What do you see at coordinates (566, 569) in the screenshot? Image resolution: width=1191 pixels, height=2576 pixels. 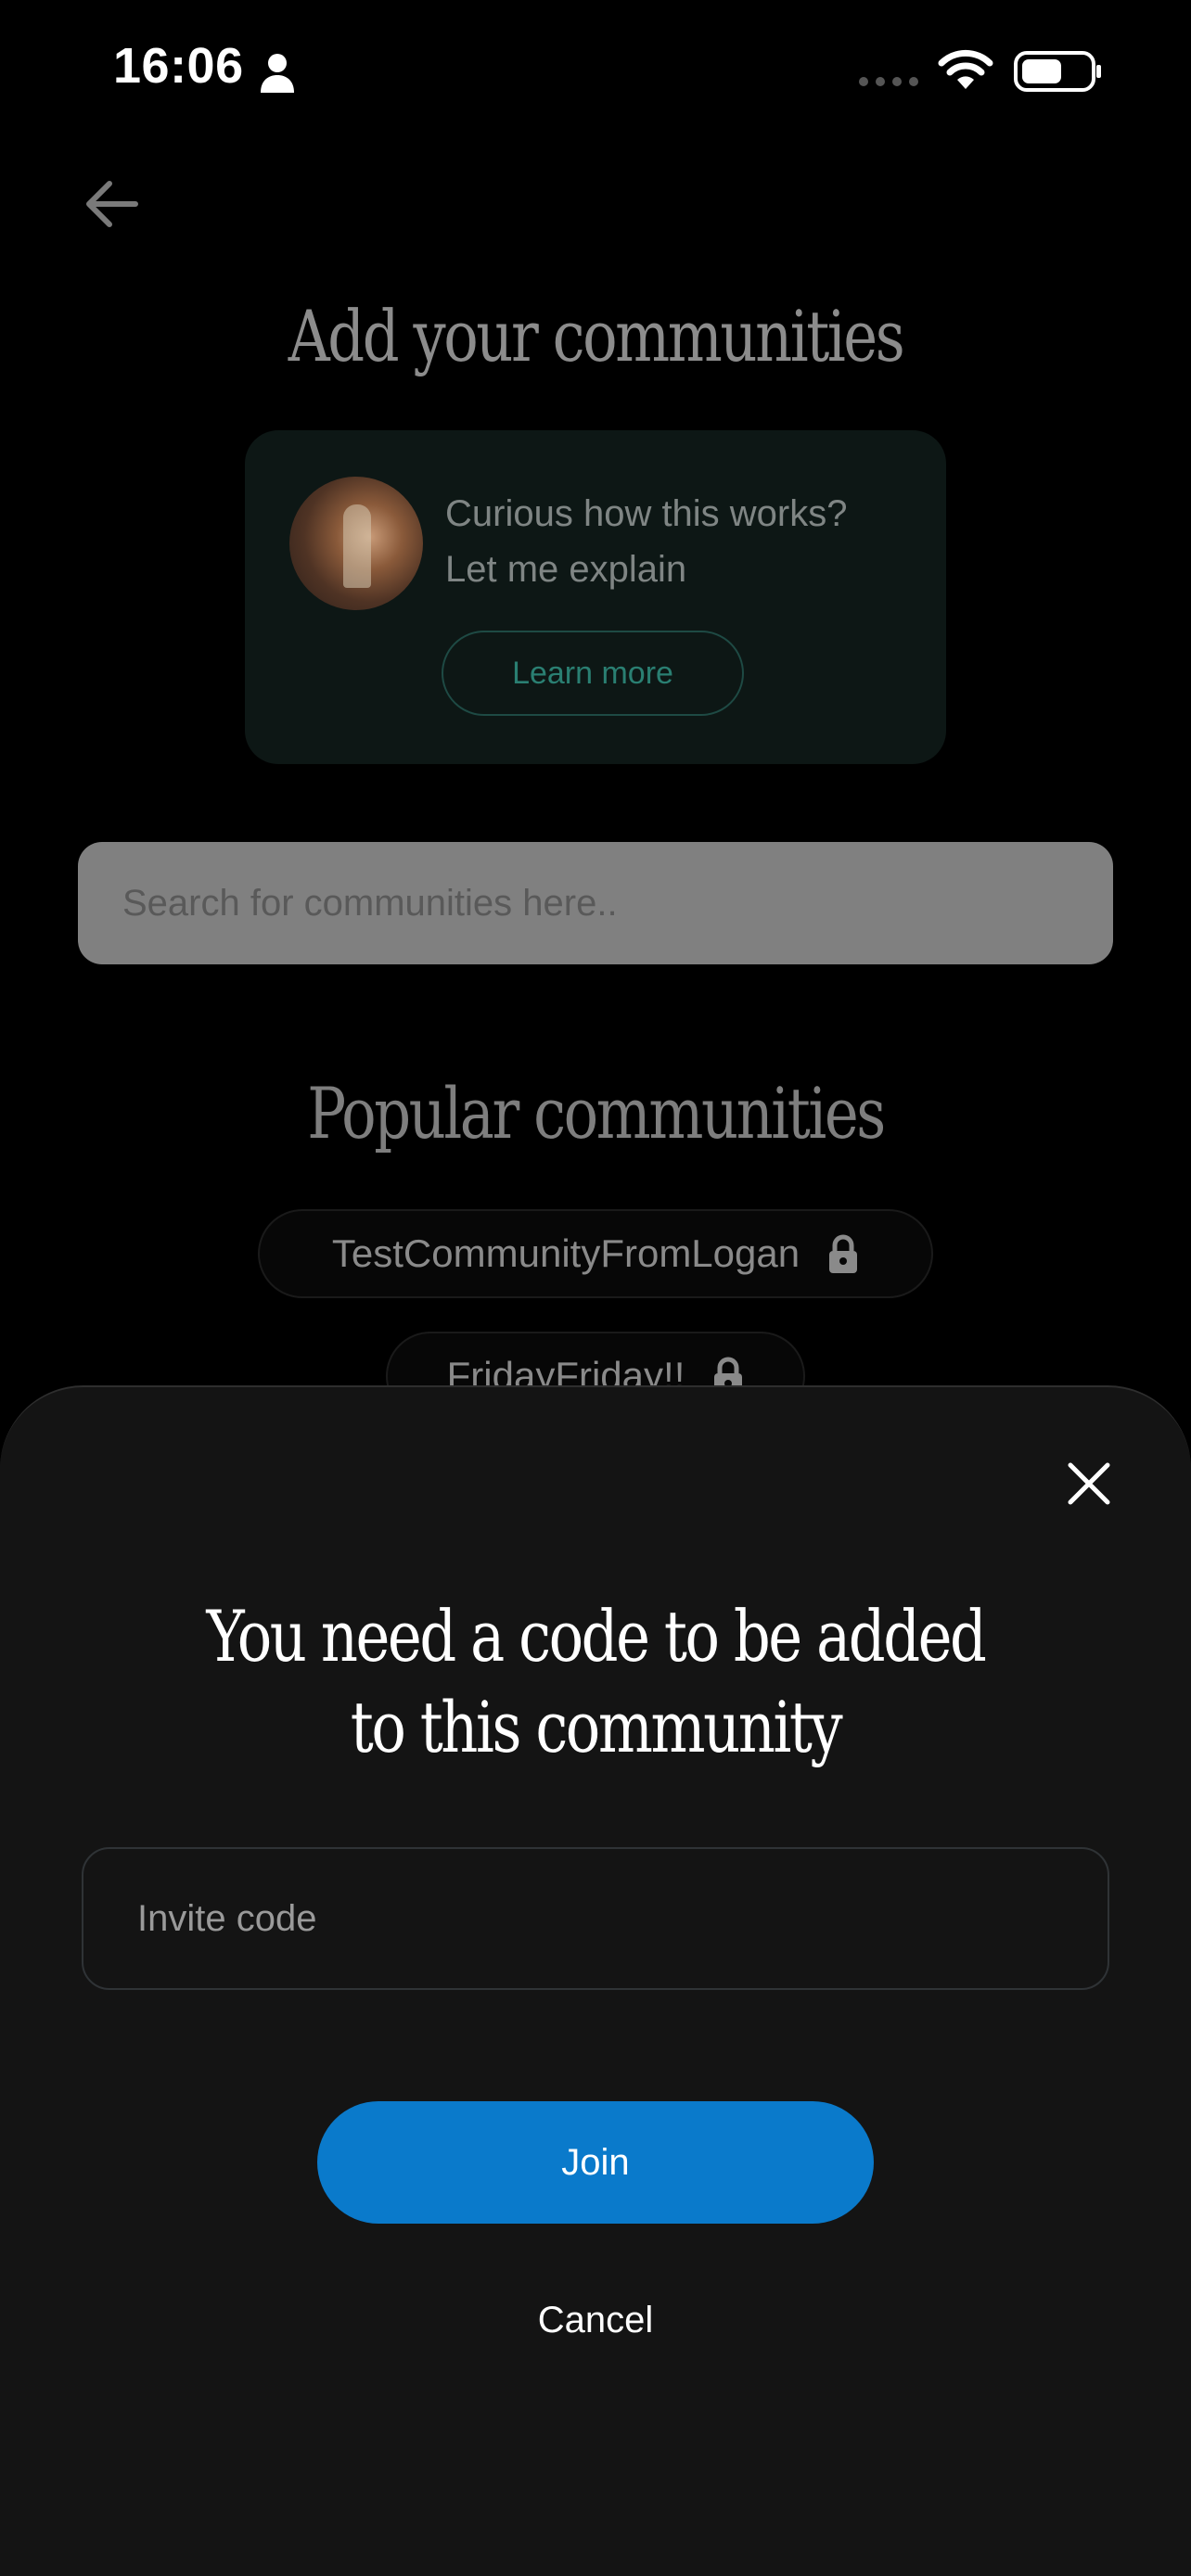 I see `explain-line-2: Let me explain` at bounding box center [566, 569].